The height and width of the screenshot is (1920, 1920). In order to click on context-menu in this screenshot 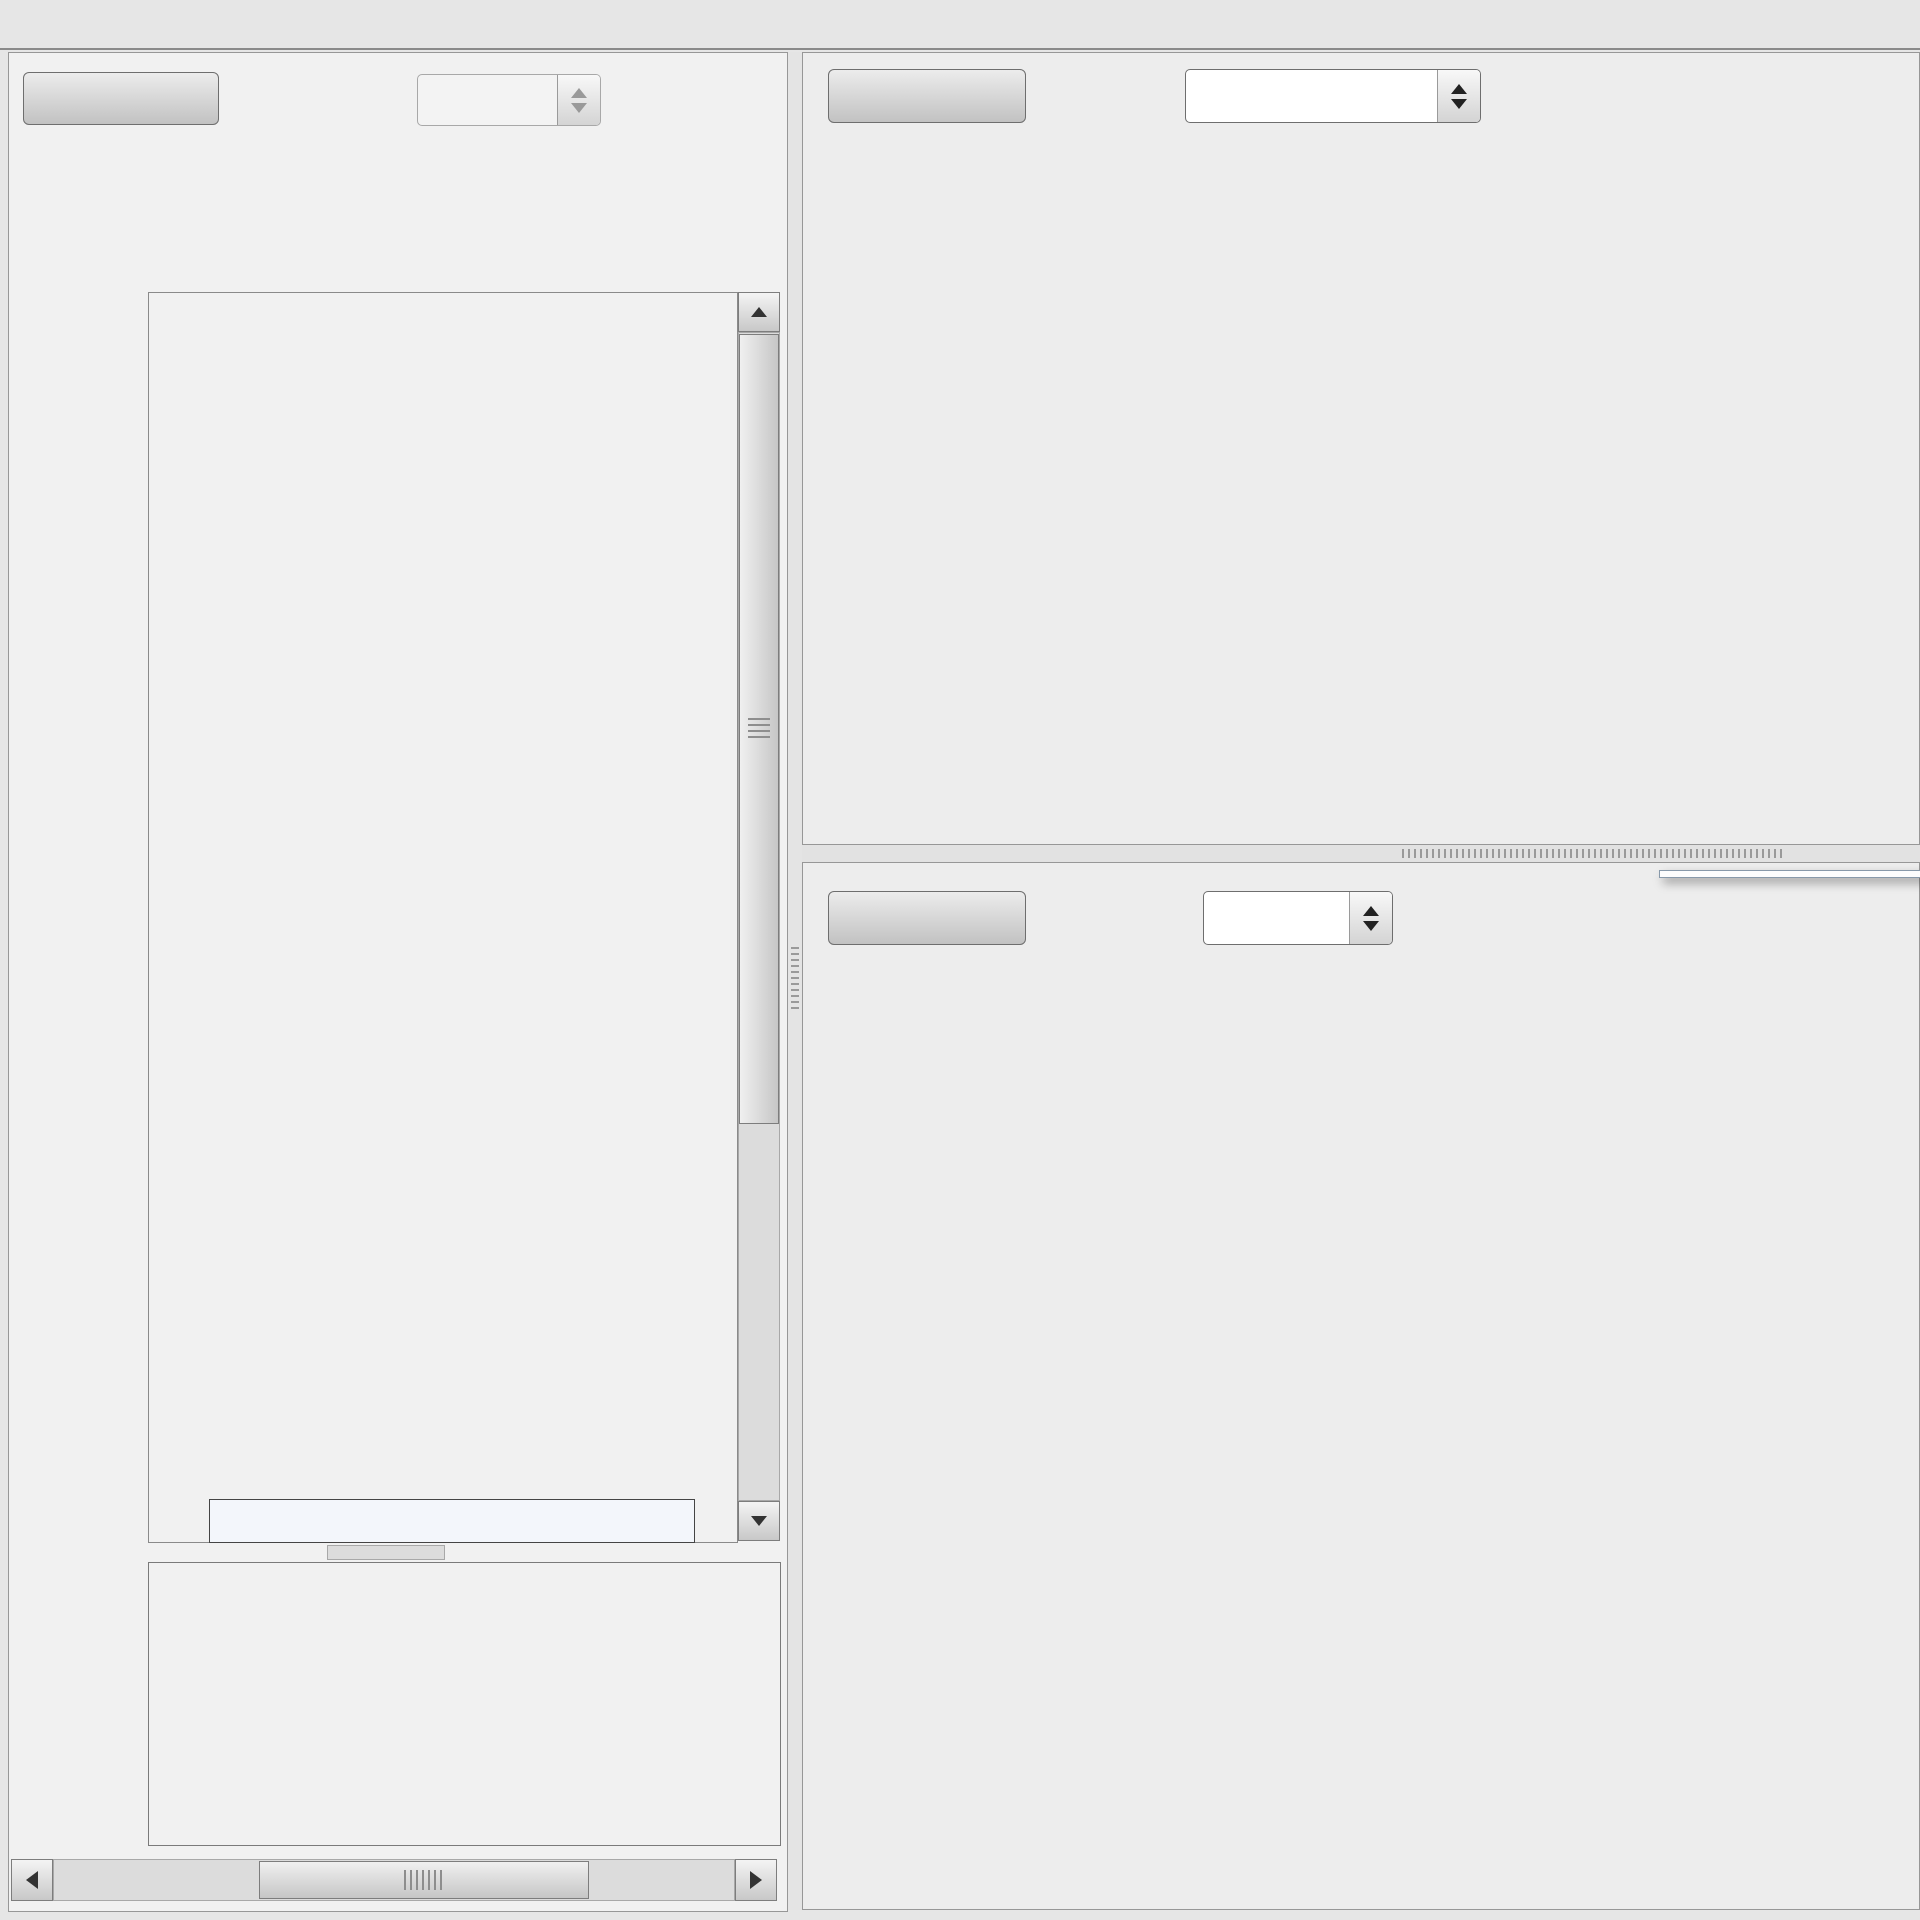, I will do `click(1789, 874)`.